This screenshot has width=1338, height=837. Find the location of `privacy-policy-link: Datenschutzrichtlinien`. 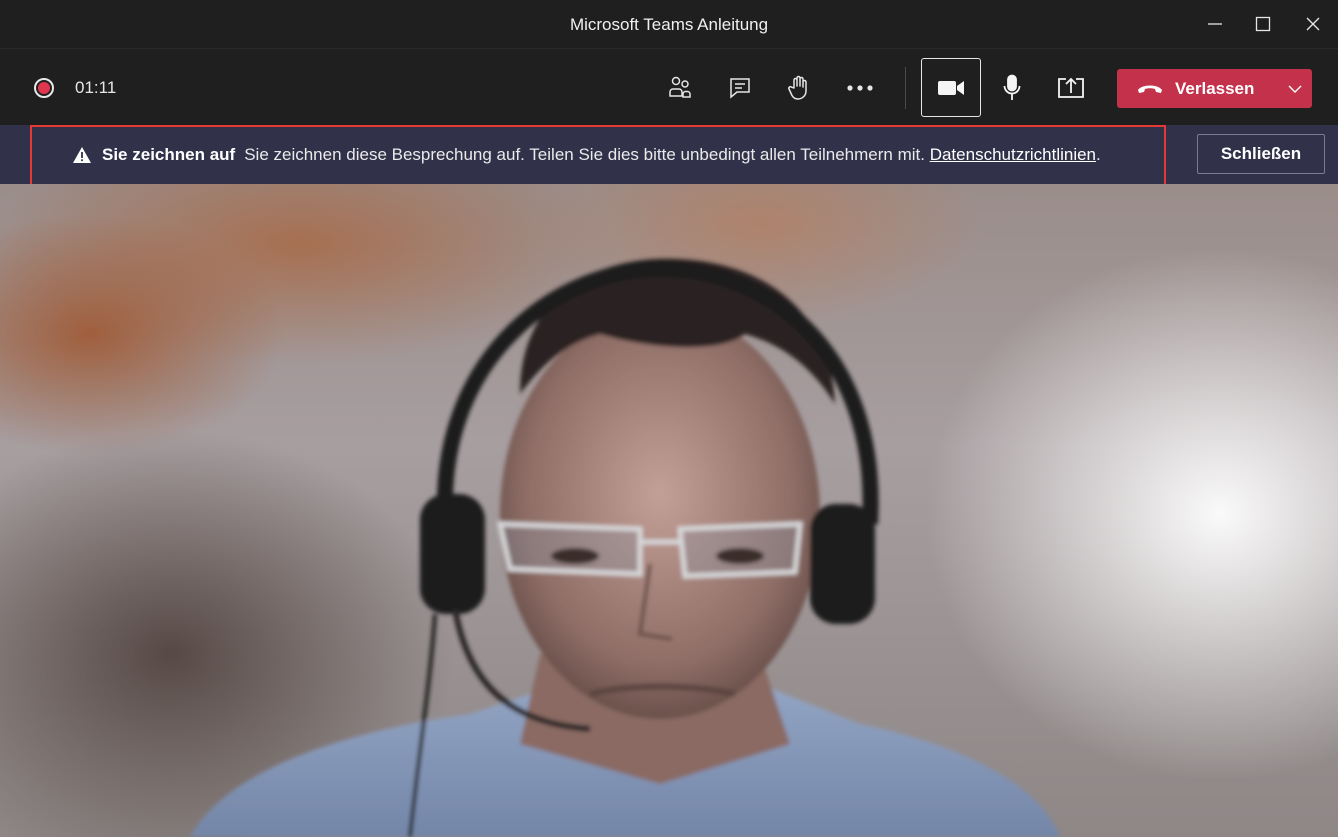

privacy-policy-link: Datenschutzrichtlinien is located at coordinates (1013, 155).